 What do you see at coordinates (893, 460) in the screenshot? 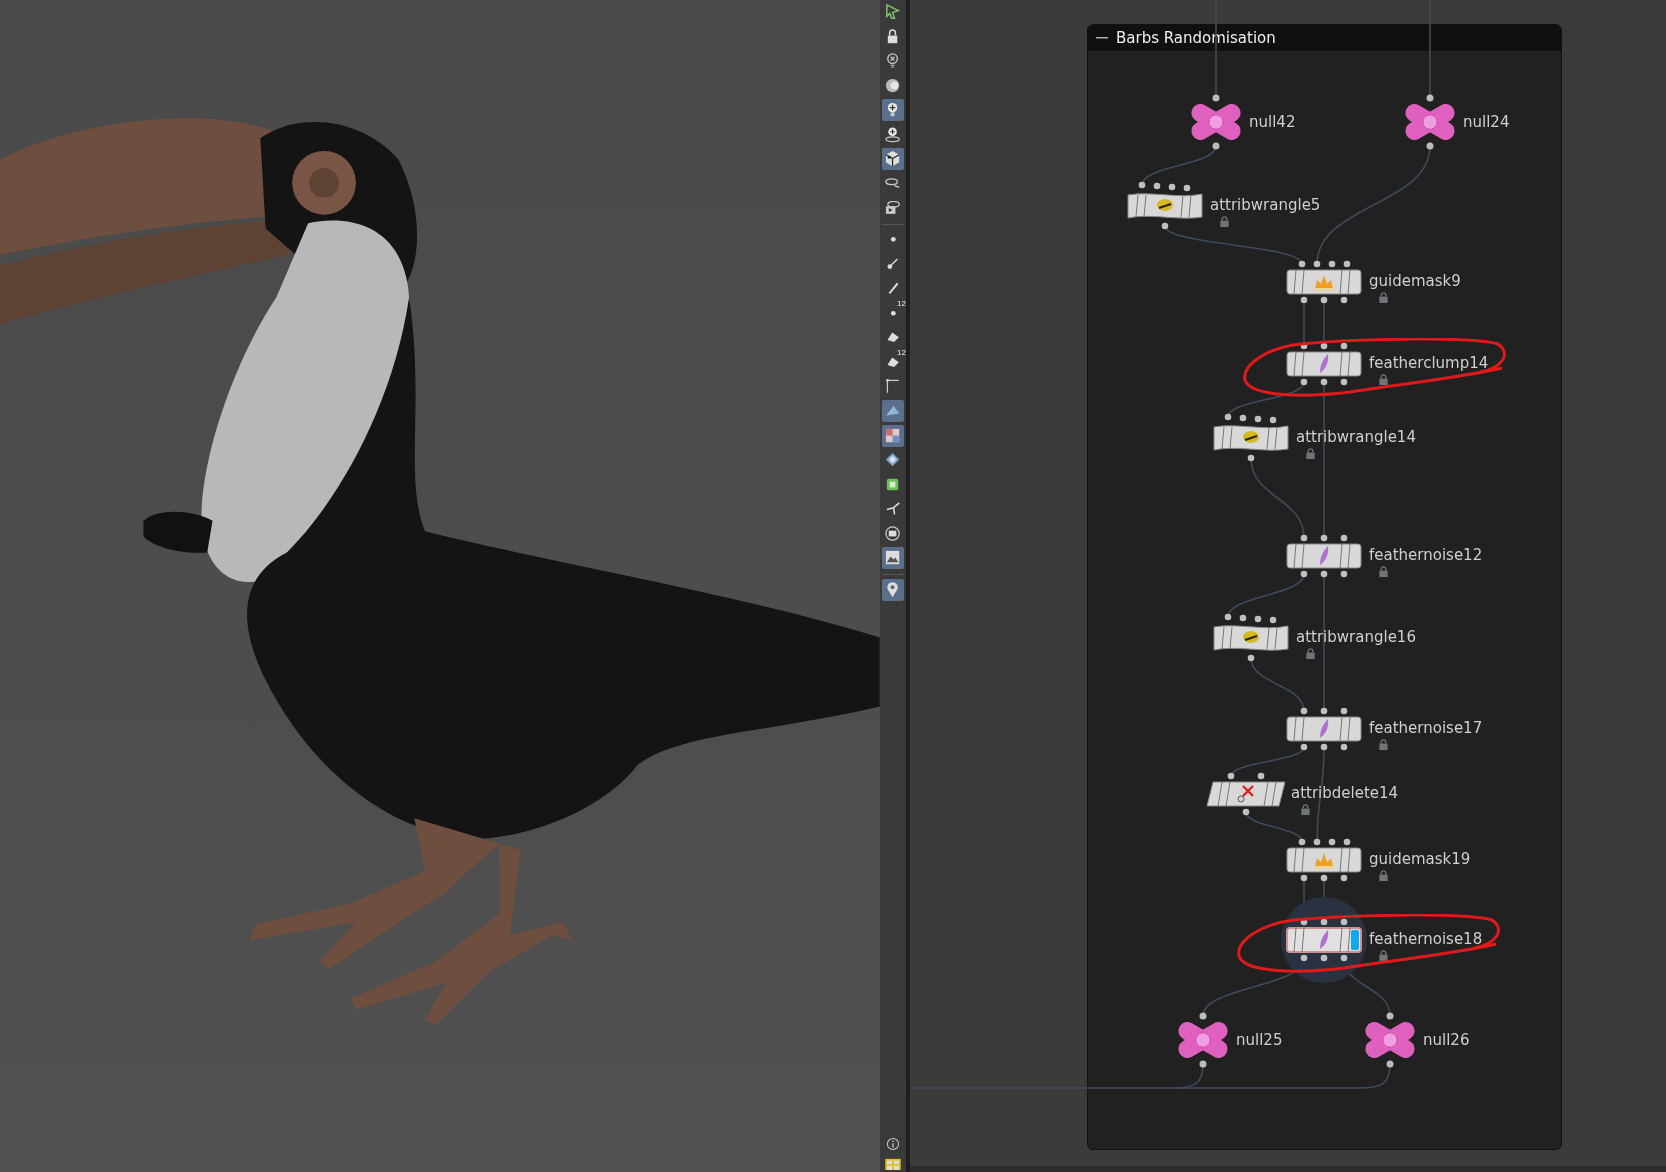
I see `diamond-icon` at bounding box center [893, 460].